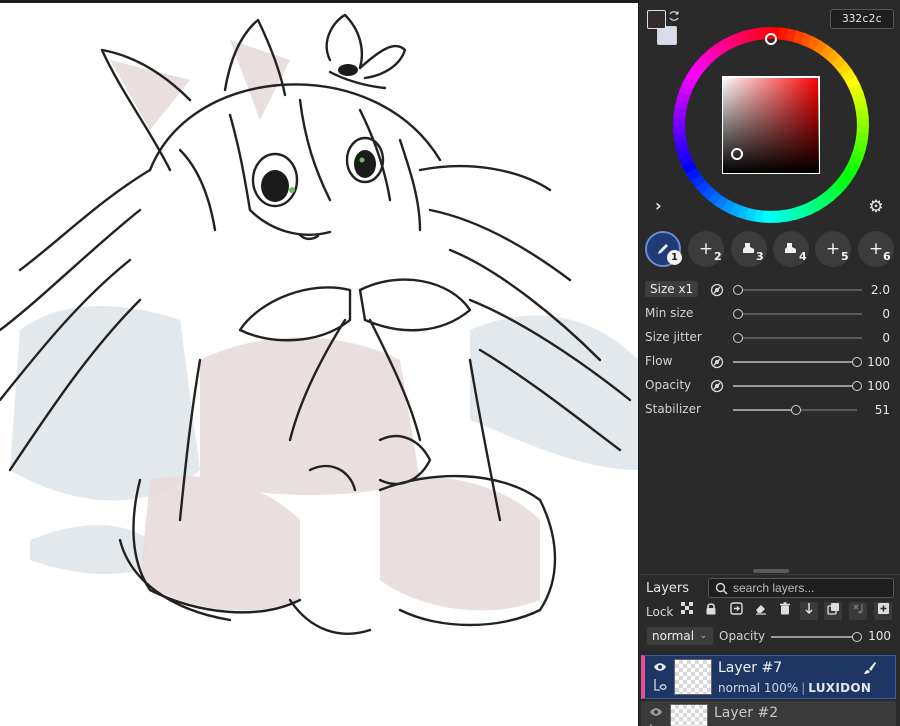  I want to click on brush-slot-number: 3, so click(760, 256).